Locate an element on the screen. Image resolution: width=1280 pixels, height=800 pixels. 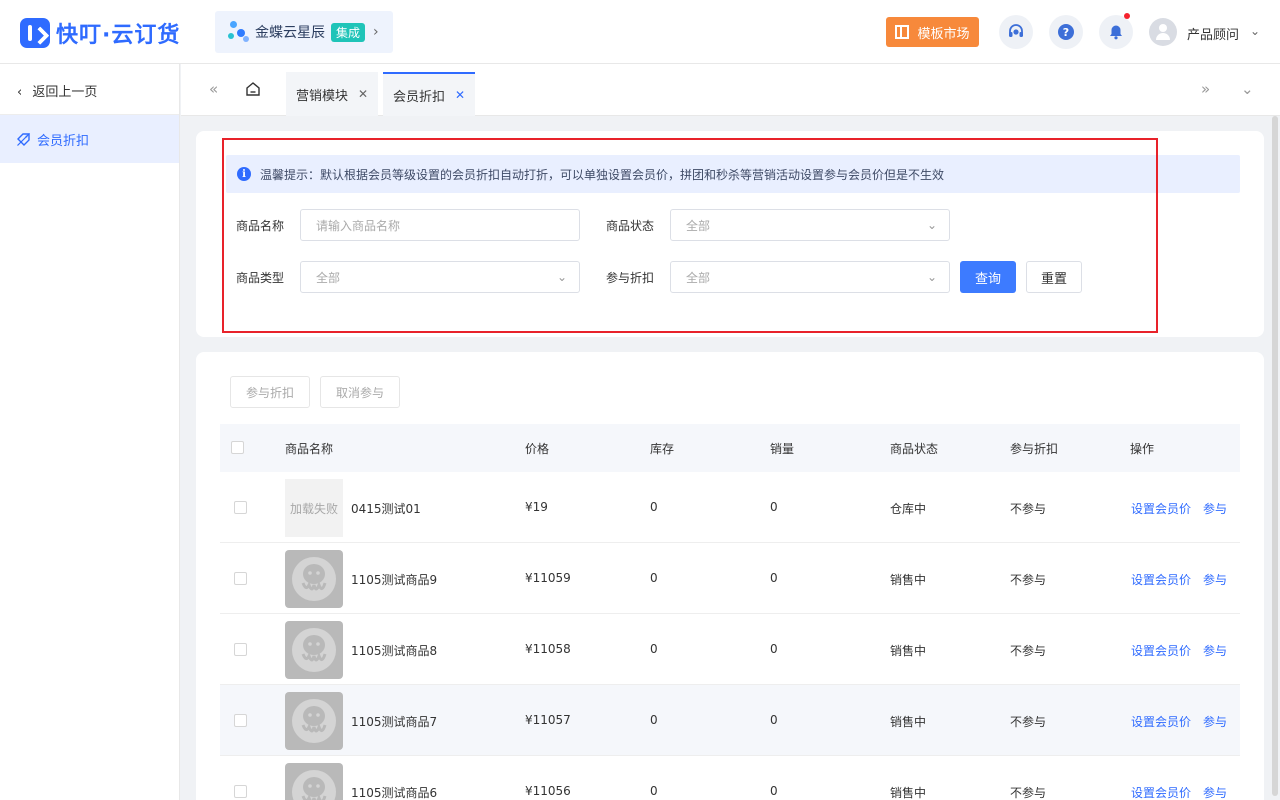
tab-label: 营销模块 is located at coordinates (322, 96).